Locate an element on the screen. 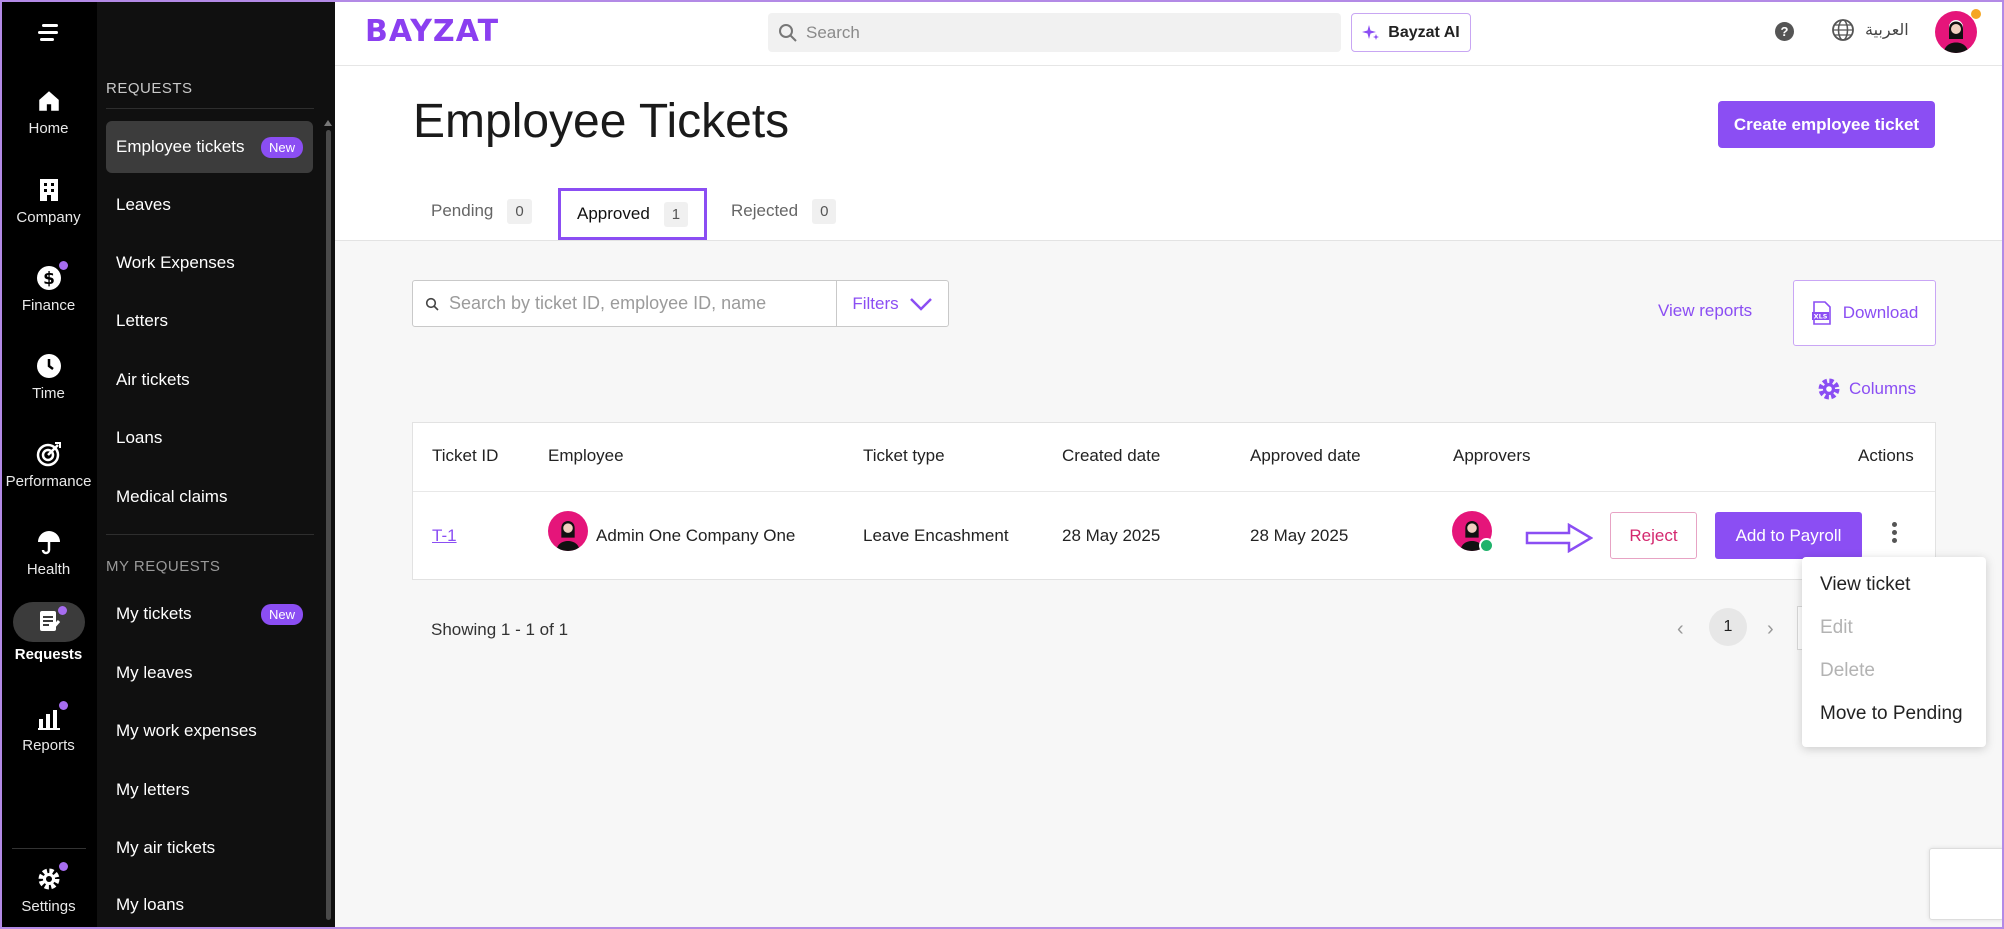 This screenshot has height=929, width=2004. avatar-status-dot is located at coordinates (1976, 14).